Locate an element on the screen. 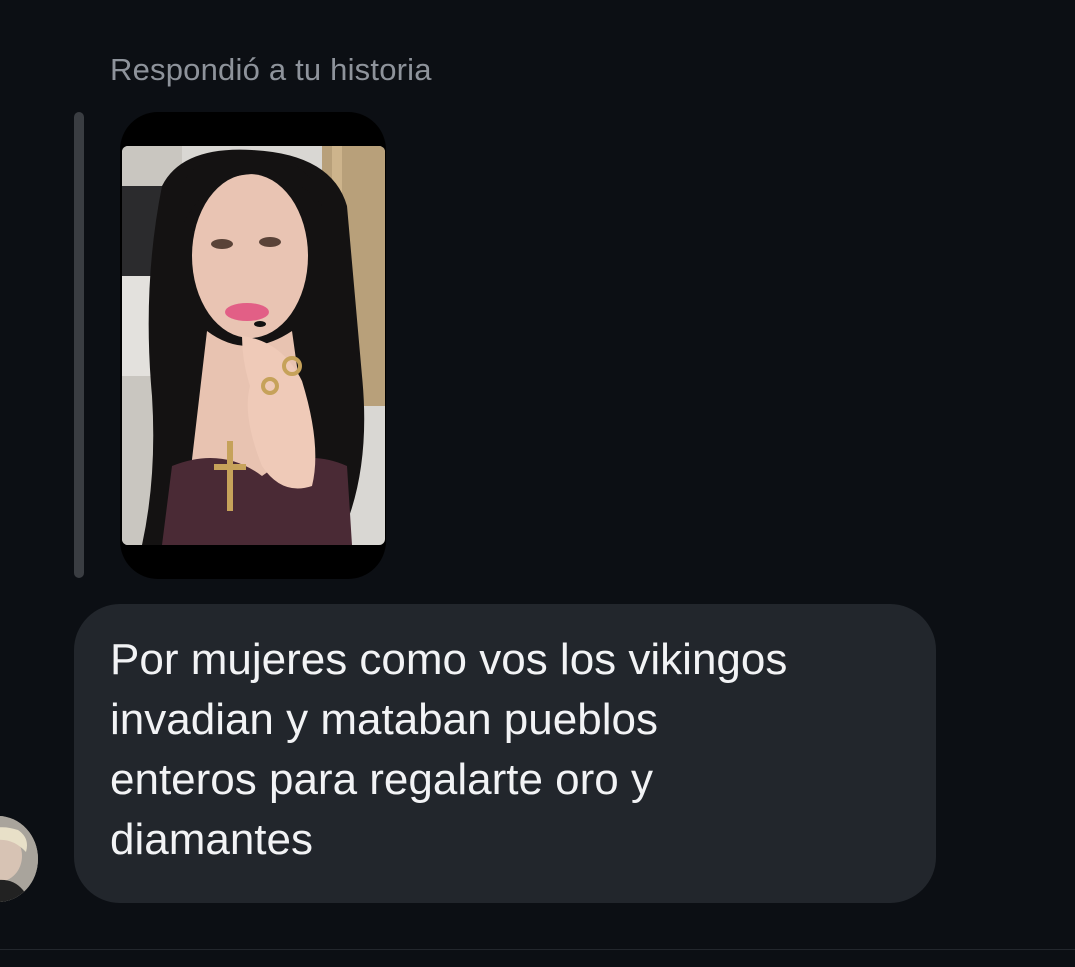 Image resolution: width=1075 pixels, height=967 pixels. story-photo is located at coordinates (253, 345).